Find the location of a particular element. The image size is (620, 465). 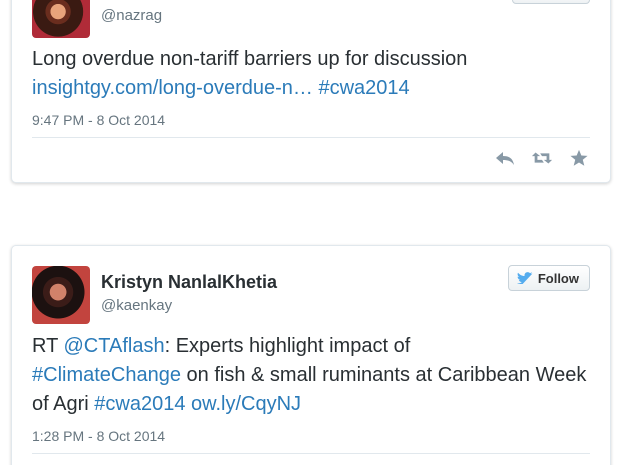

user-handle: @nazrag is located at coordinates (131, 15).